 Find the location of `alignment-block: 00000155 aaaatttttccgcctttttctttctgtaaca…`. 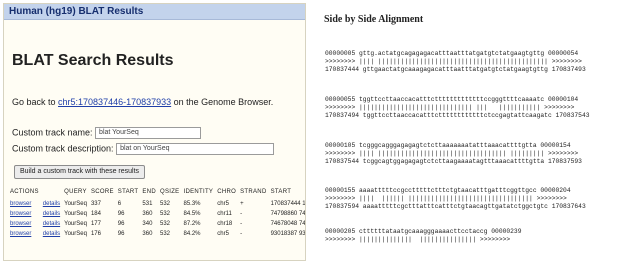

alignment-block: 00000155 aaaatttttccgcctttttctttctgtaaca… is located at coordinates (455, 199).